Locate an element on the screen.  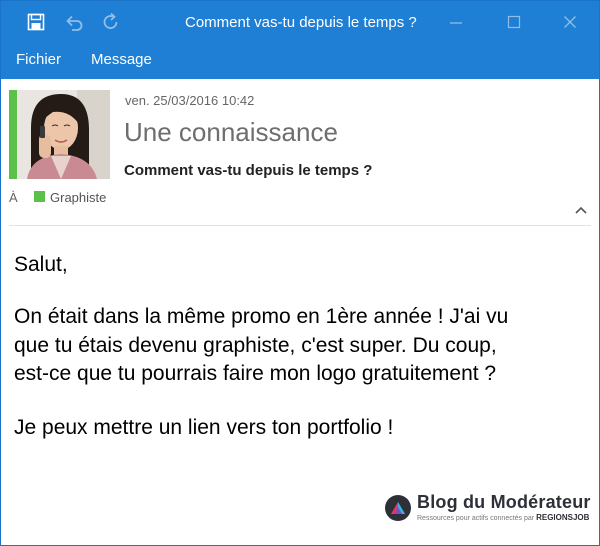
window-title: Comment vas-tu depuis le temps ? is located at coordinates (301, 22).